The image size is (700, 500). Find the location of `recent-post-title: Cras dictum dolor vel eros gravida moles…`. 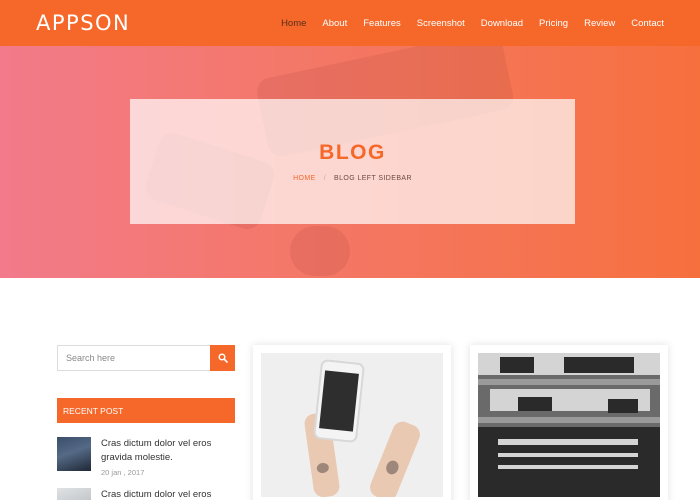

recent-post-title: Cras dictum dolor vel eros gravida moles… is located at coordinates (168, 451).